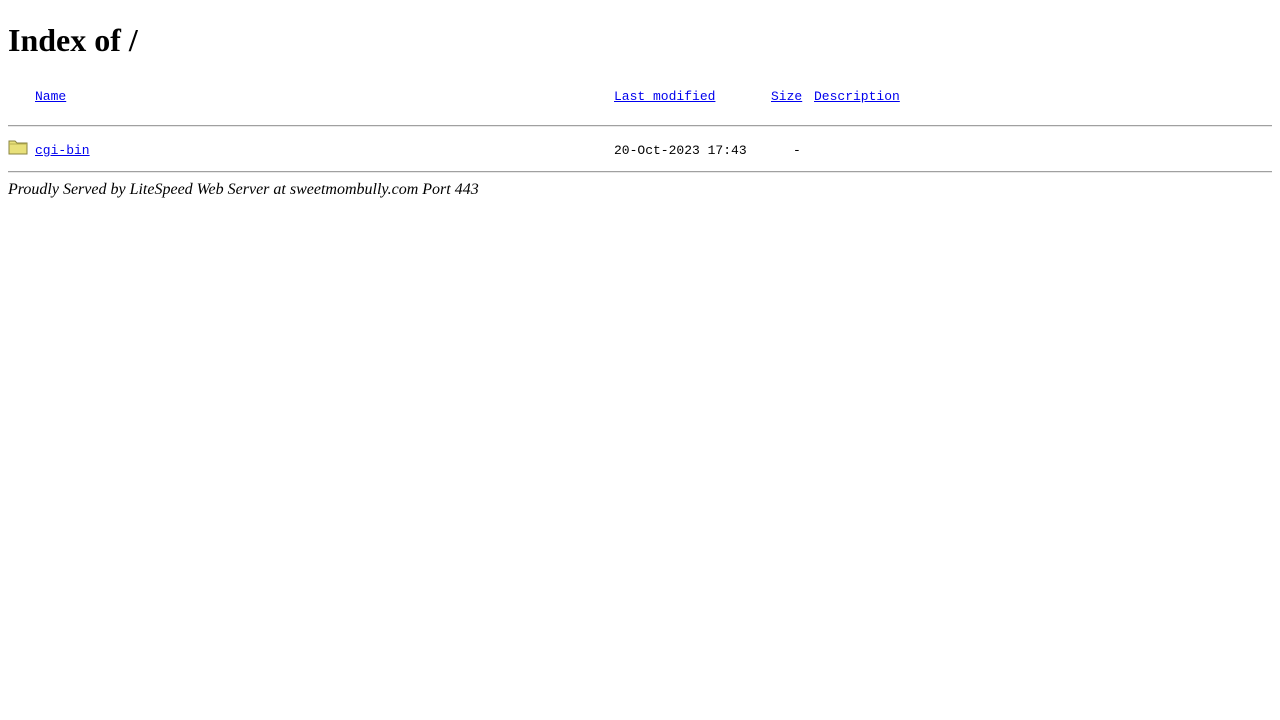 The image size is (1280, 720). I want to click on folder-icon, so click(18, 147).